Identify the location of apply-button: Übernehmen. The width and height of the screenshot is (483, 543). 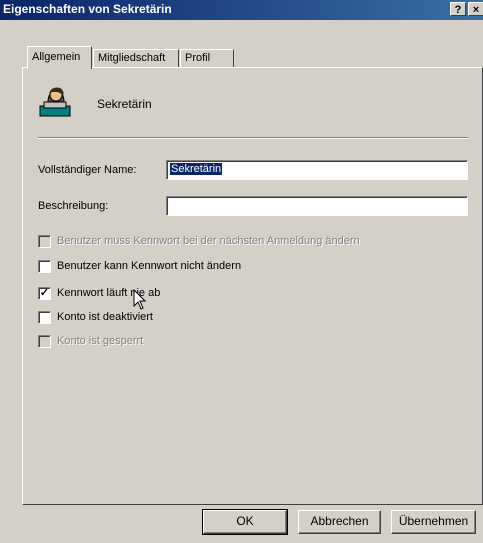
(433, 522).